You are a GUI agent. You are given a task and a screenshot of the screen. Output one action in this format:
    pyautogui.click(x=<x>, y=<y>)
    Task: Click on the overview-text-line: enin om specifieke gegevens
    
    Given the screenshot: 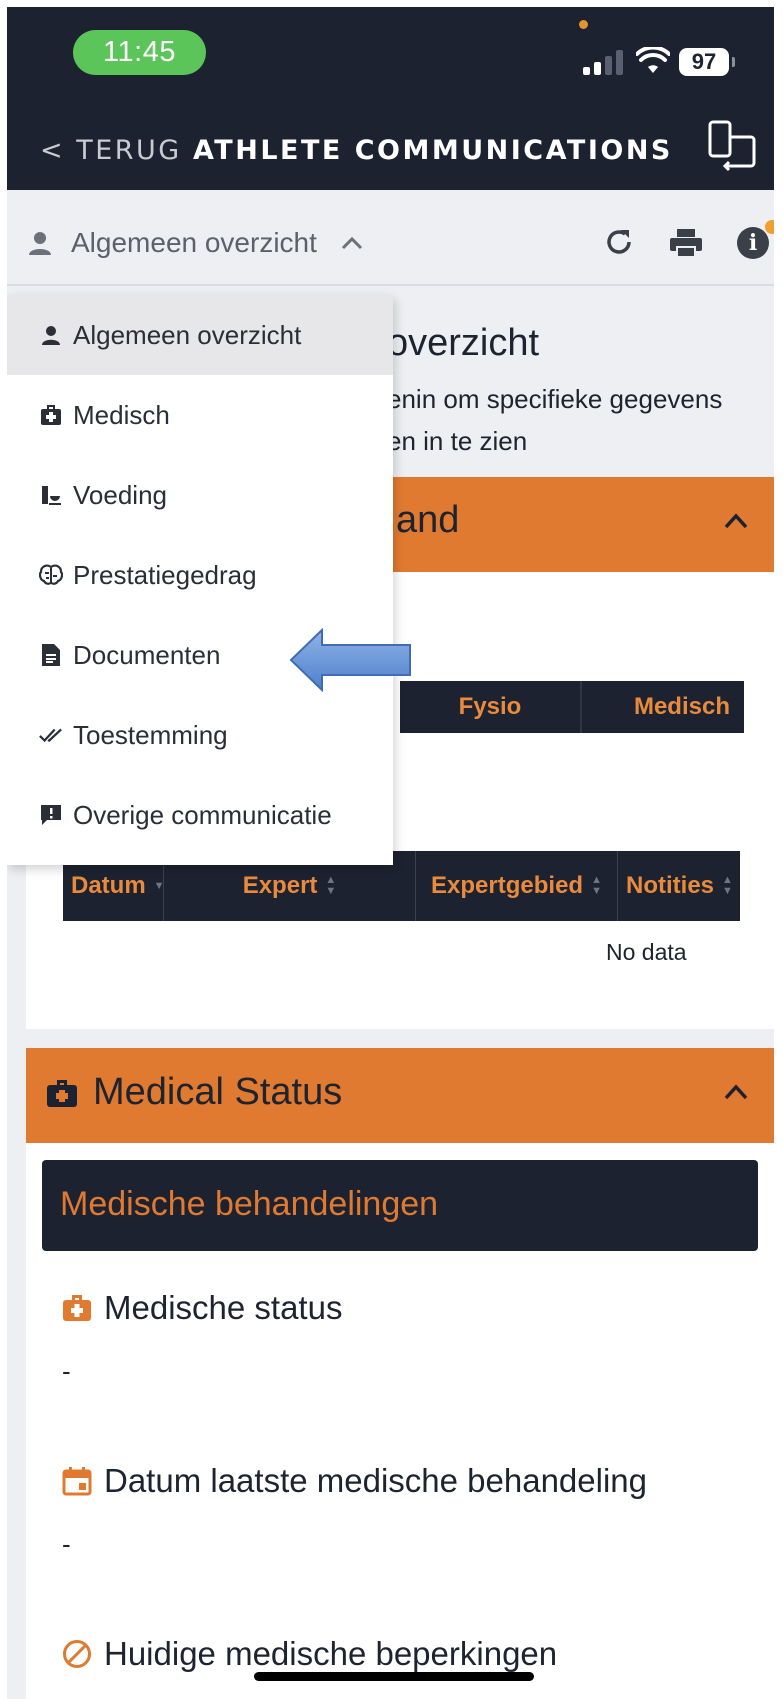 What is the action you would take?
    pyautogui.click(x=555, y=399)
    